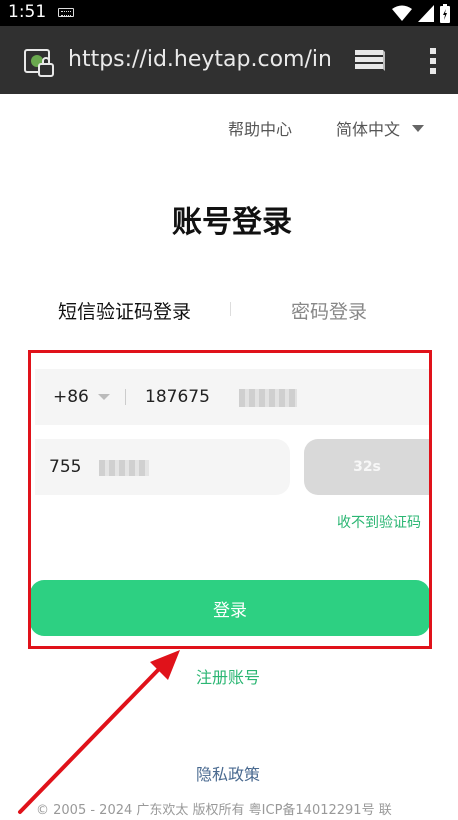  Describe the element at coordinates (66, 12) in the screenshot. I see `keyboard-icon` at that location.